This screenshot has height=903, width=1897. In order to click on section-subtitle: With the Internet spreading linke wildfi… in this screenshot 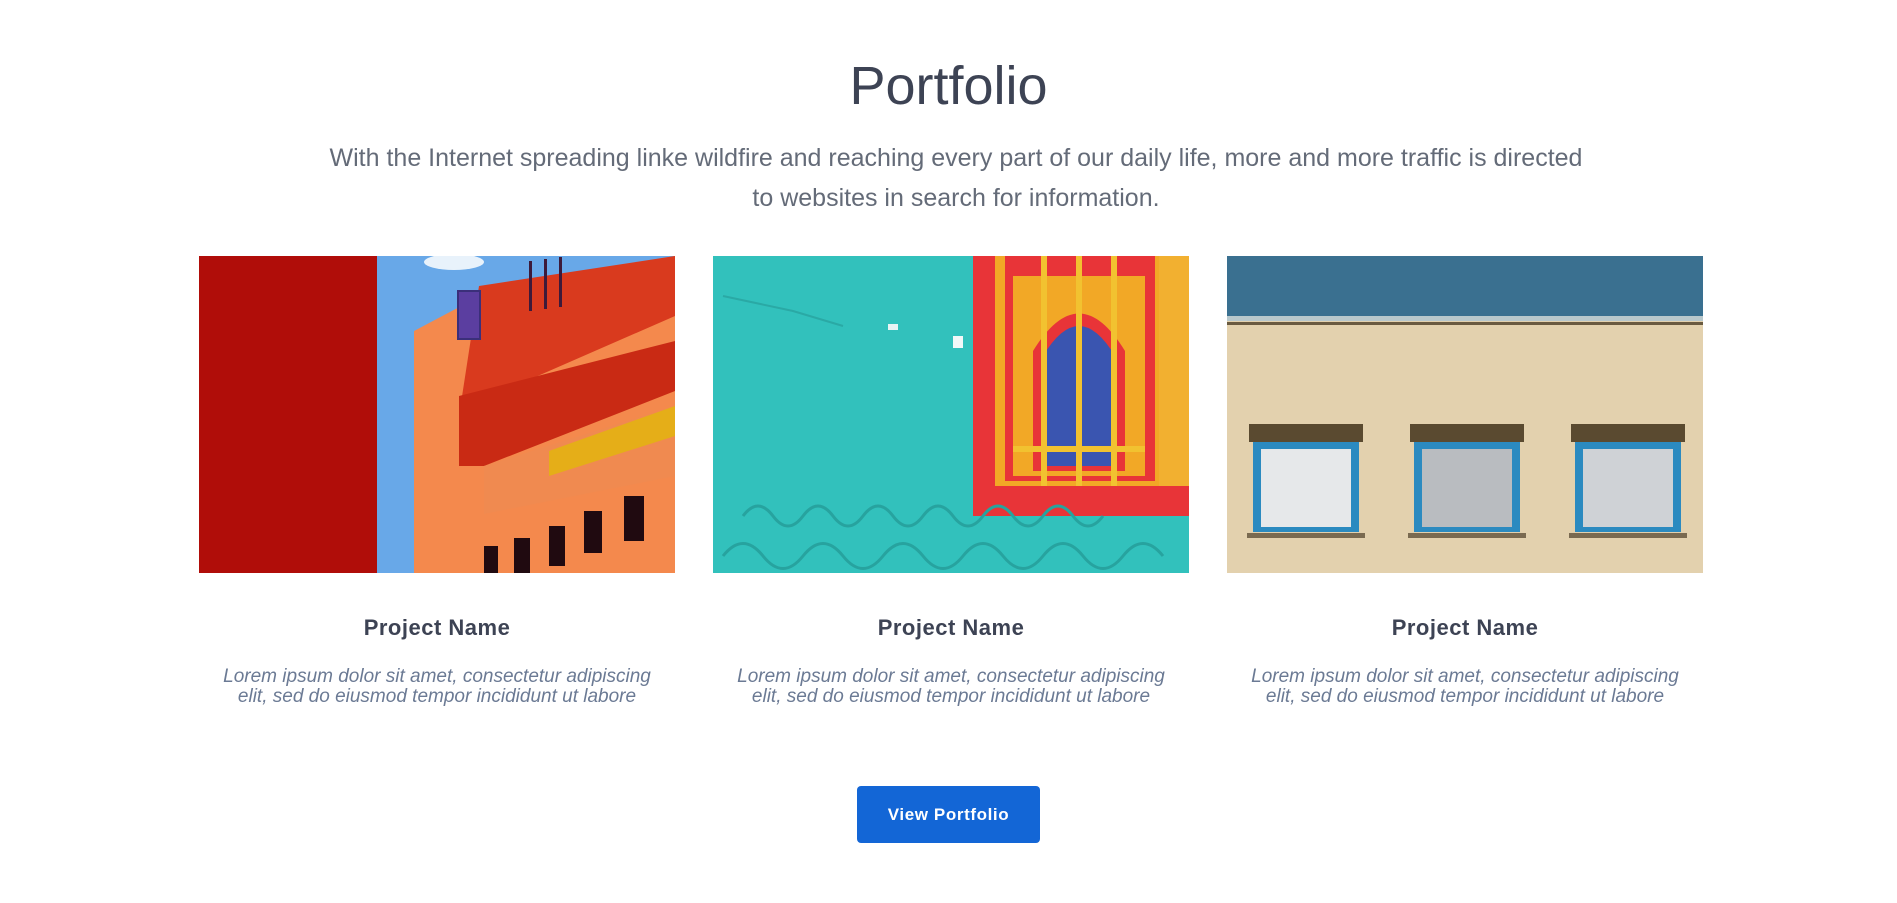, I will do `click(956, 178)`.